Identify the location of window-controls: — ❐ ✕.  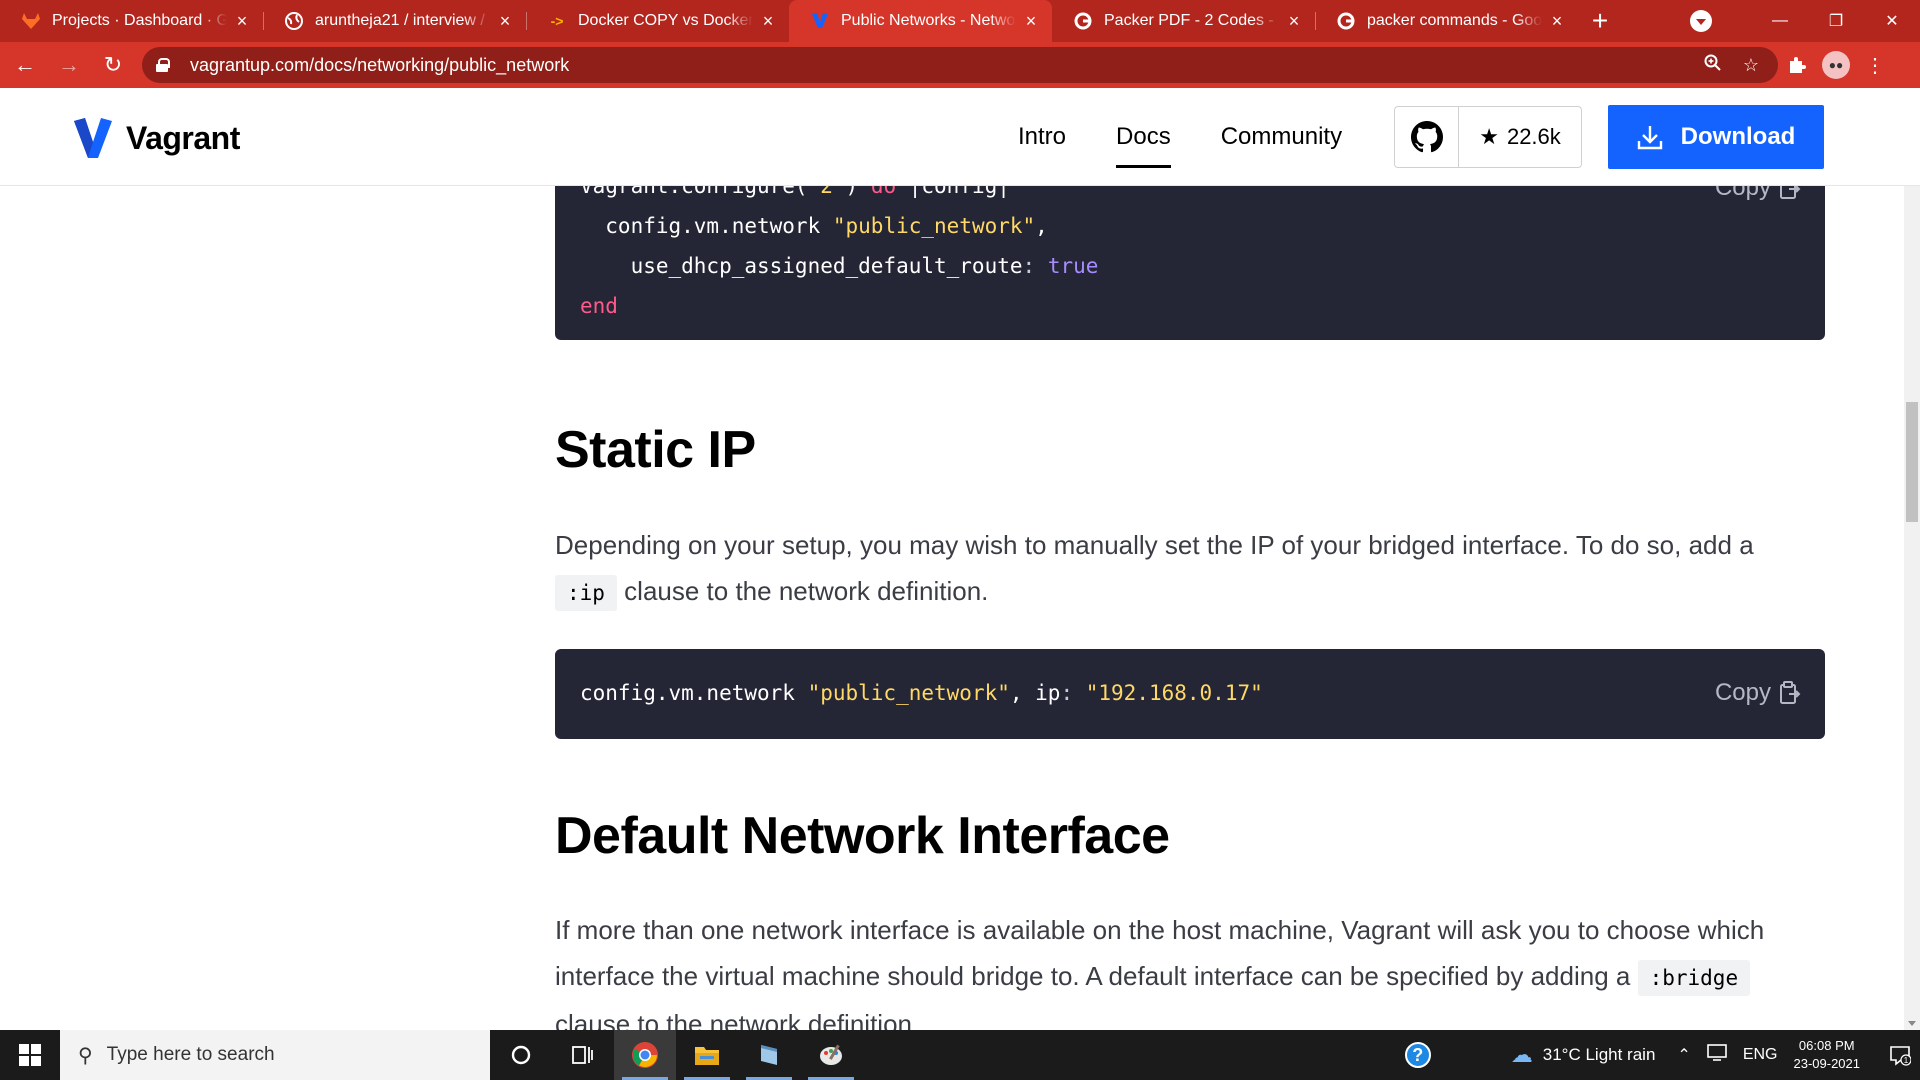
(1805, 21).